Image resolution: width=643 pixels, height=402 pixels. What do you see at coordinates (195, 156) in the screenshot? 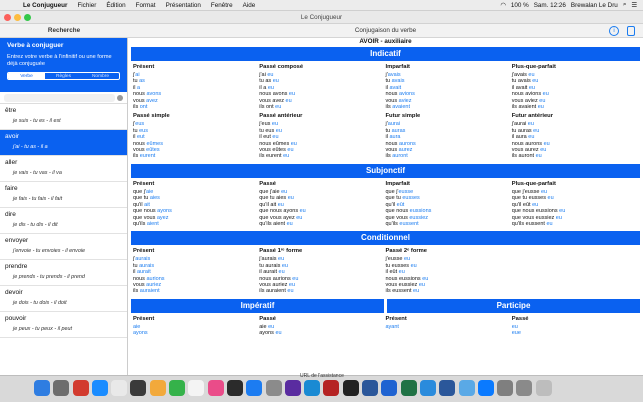
I see `conjugation-line: ils eurent` at bounding box center [195, 156].